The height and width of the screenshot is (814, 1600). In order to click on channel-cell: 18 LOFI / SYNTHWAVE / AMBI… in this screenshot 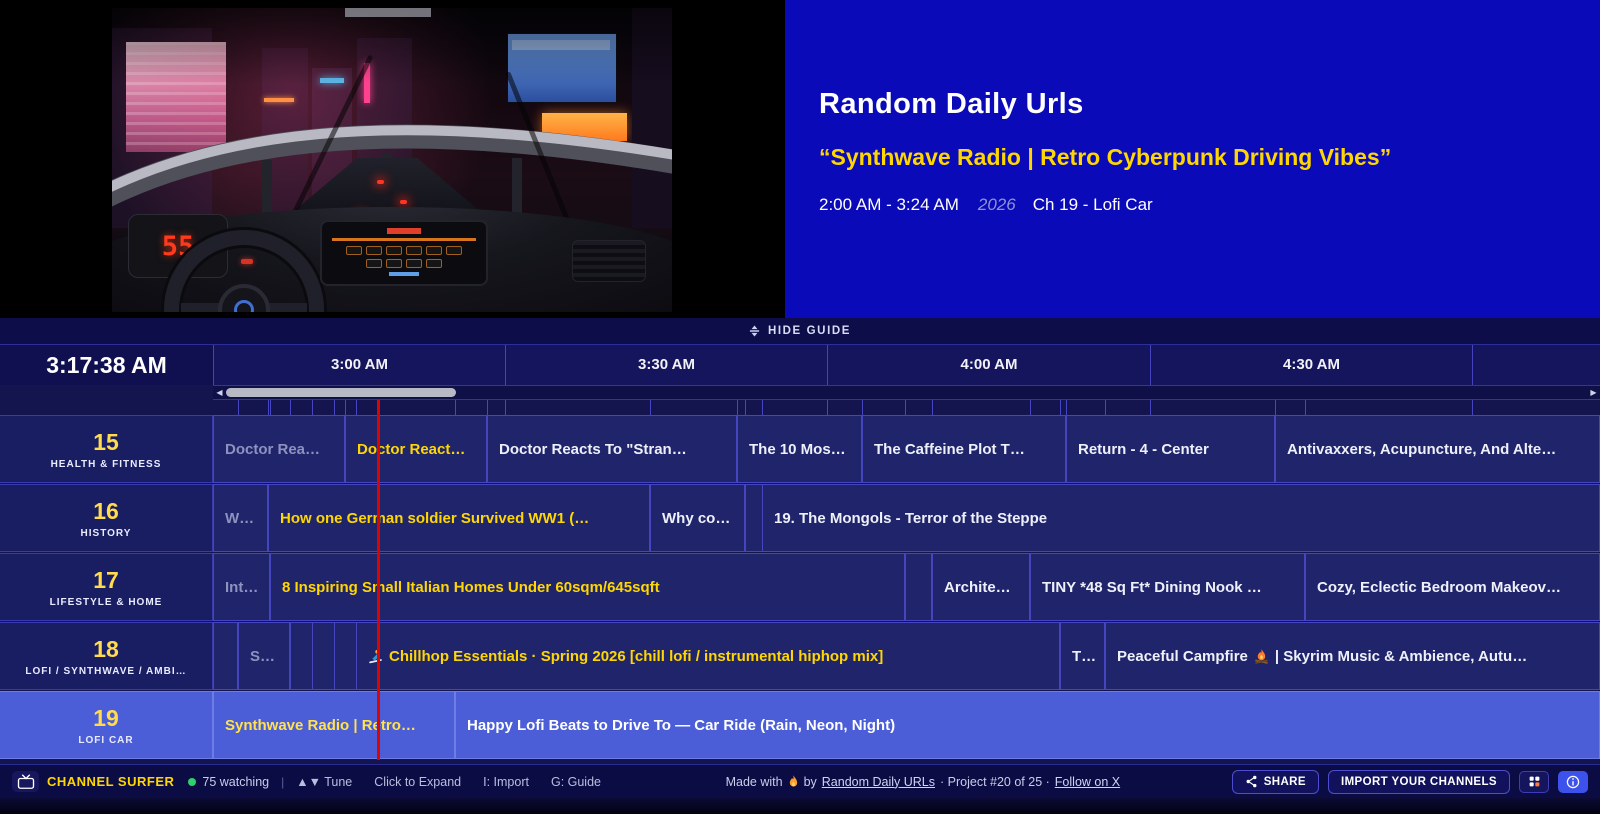, I will do `click(106, 656)`.